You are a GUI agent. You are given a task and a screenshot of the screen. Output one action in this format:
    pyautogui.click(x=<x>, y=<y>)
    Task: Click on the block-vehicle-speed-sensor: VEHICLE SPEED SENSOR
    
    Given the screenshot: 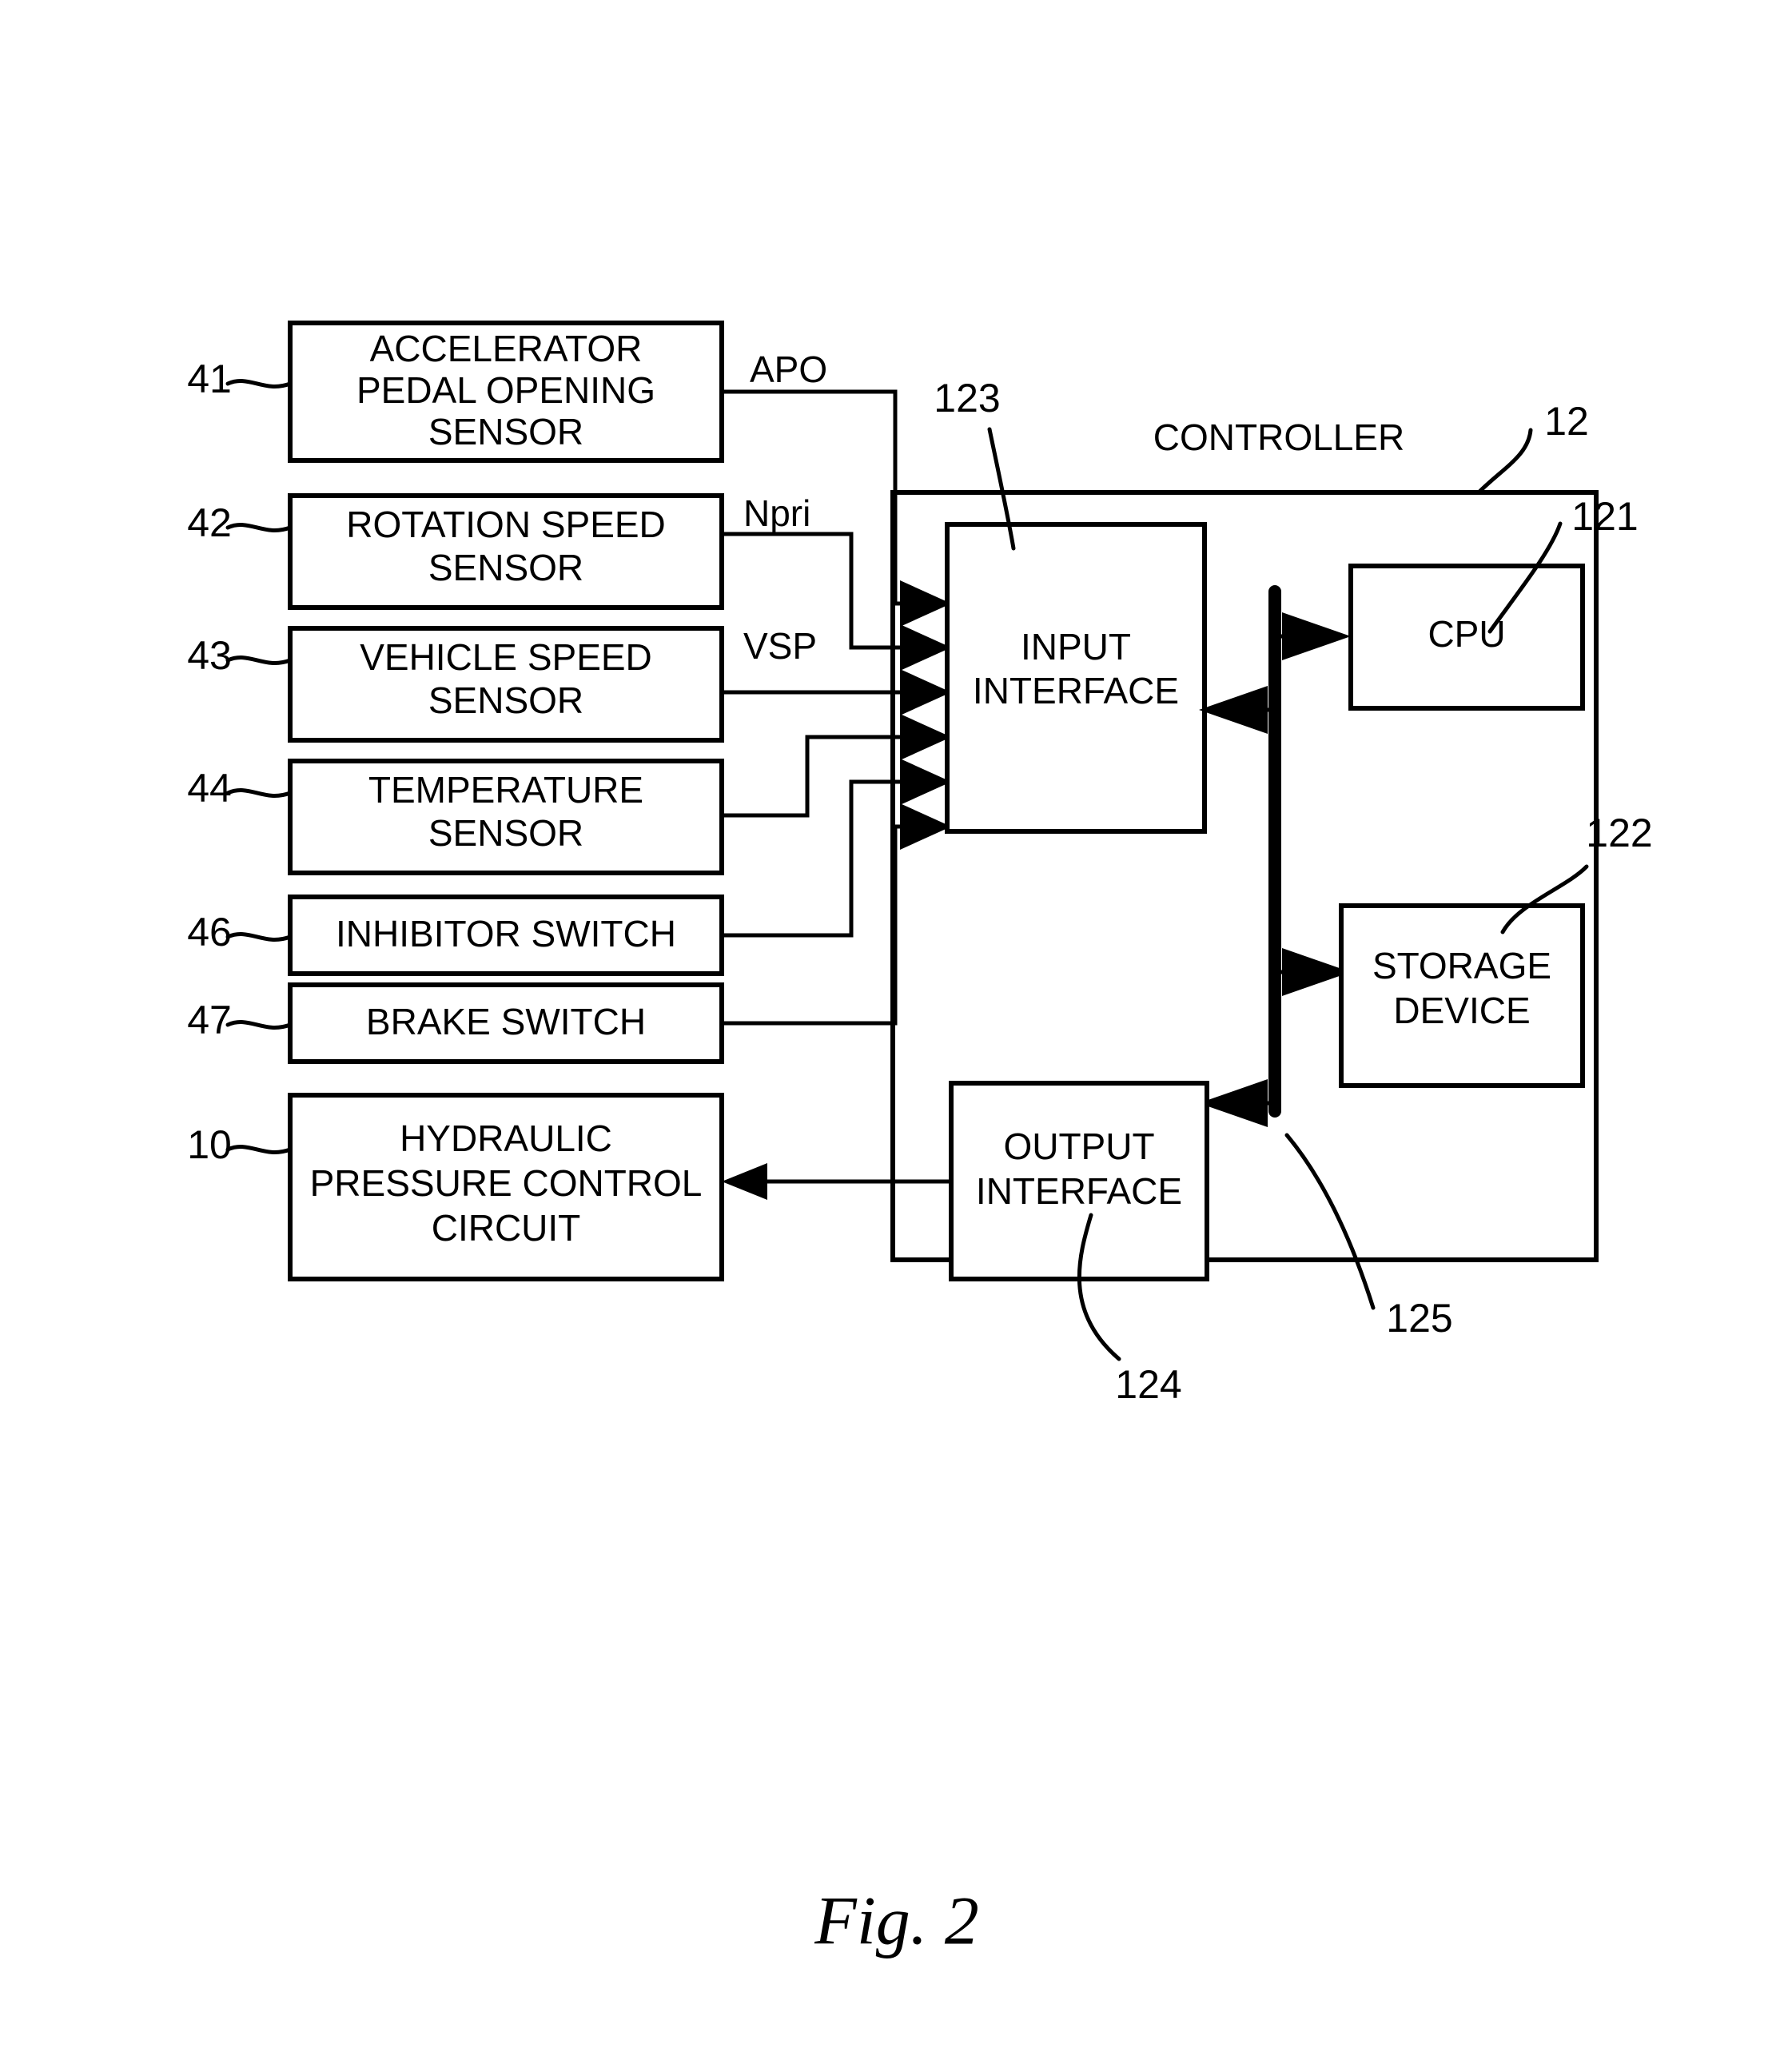 What is the action you would take?
    pyautogui.click(x=506, y=684)
    